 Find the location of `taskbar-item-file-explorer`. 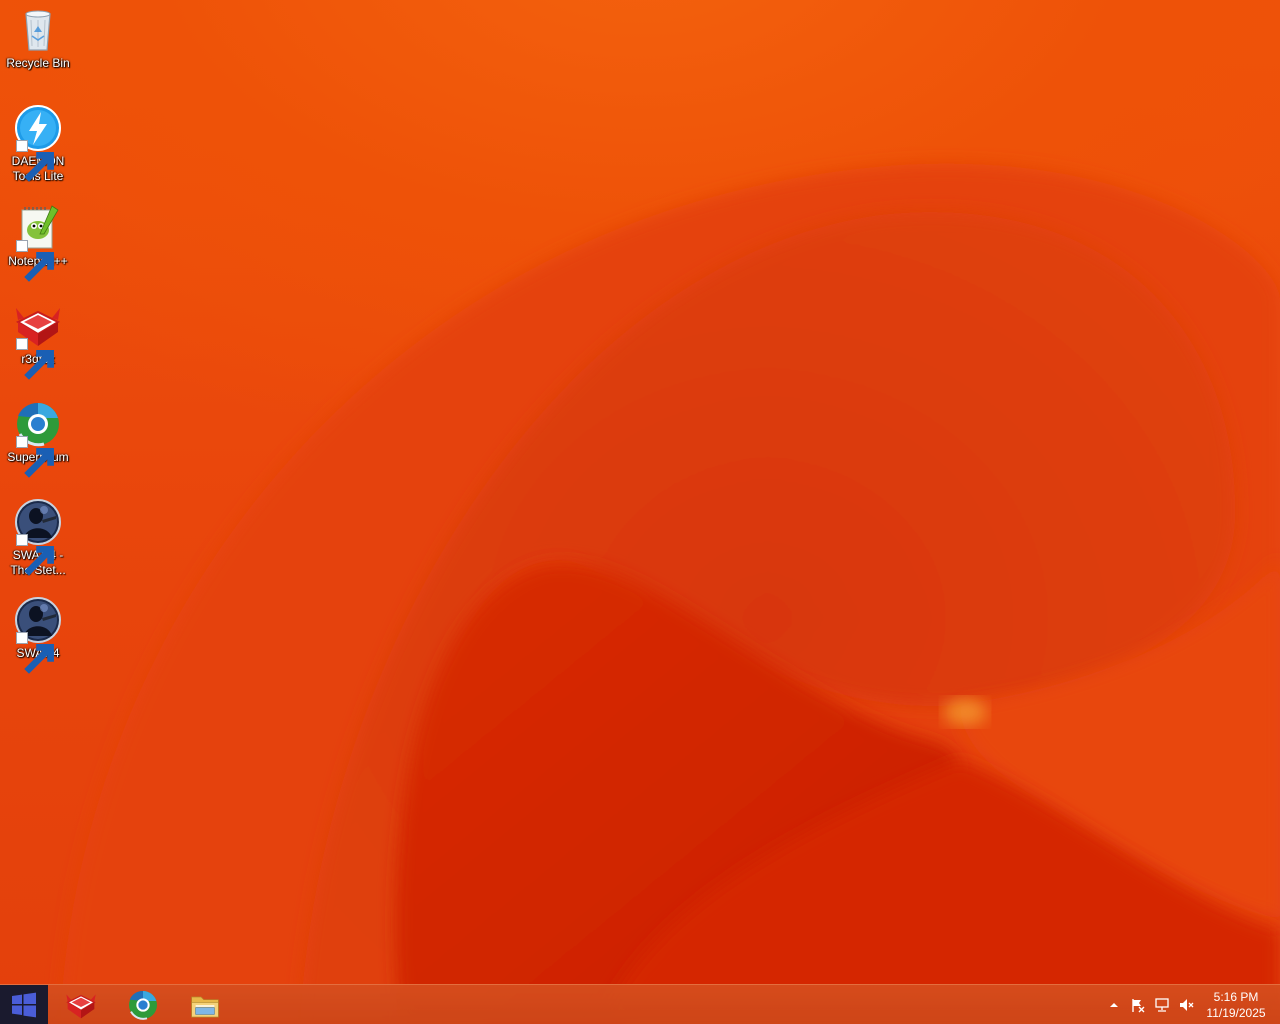

taskbar-item-file-explorer is located at coordinates (205, 1004).